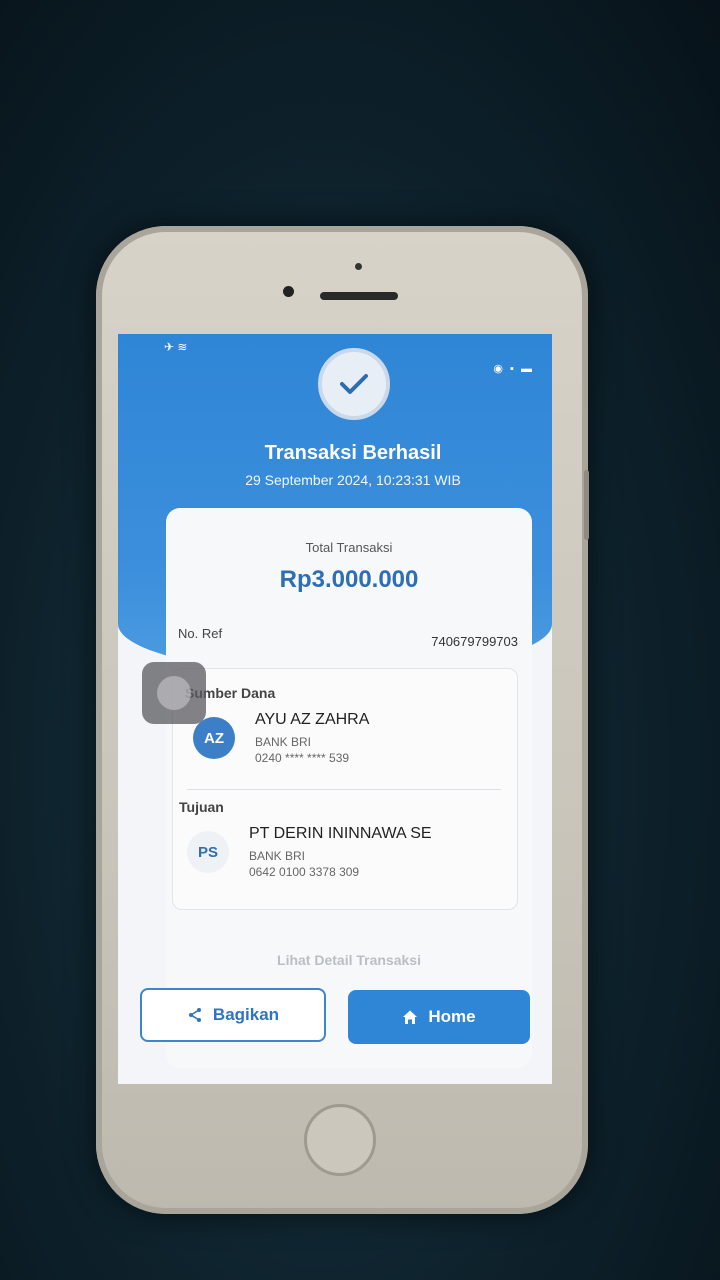  I want to click on assistive-touch-button, so click(174, 693).